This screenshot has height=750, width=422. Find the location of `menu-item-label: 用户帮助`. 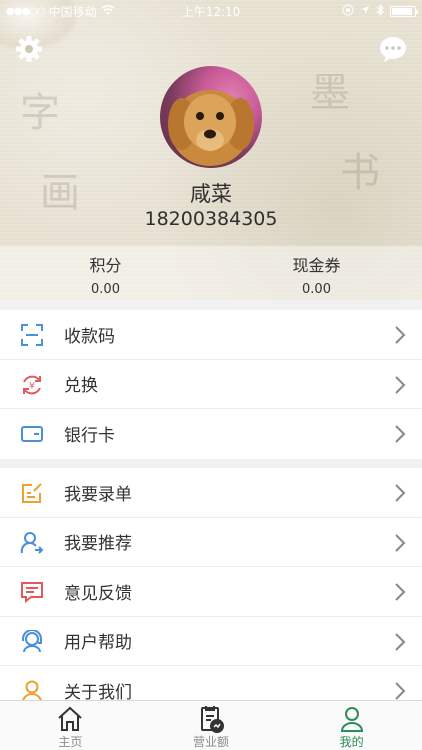

menu-item-label: 用户帮助 is located at coordinates (98, 643).